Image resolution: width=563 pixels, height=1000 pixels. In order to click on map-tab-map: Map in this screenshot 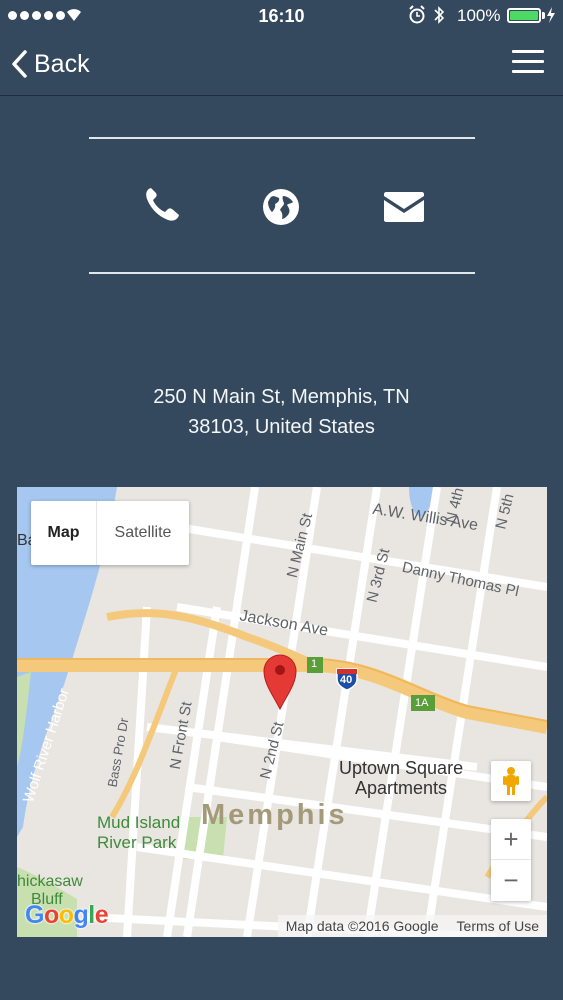, I will do `click(64, 533)`.